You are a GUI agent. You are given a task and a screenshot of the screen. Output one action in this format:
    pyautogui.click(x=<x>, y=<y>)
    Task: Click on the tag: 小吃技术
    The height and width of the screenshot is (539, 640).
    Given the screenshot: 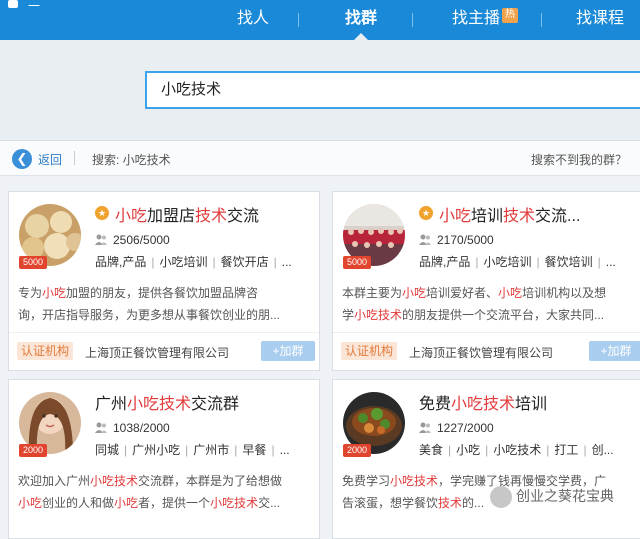 What is the action you would take?
    pyautogui.click(x=517, y=450)
    